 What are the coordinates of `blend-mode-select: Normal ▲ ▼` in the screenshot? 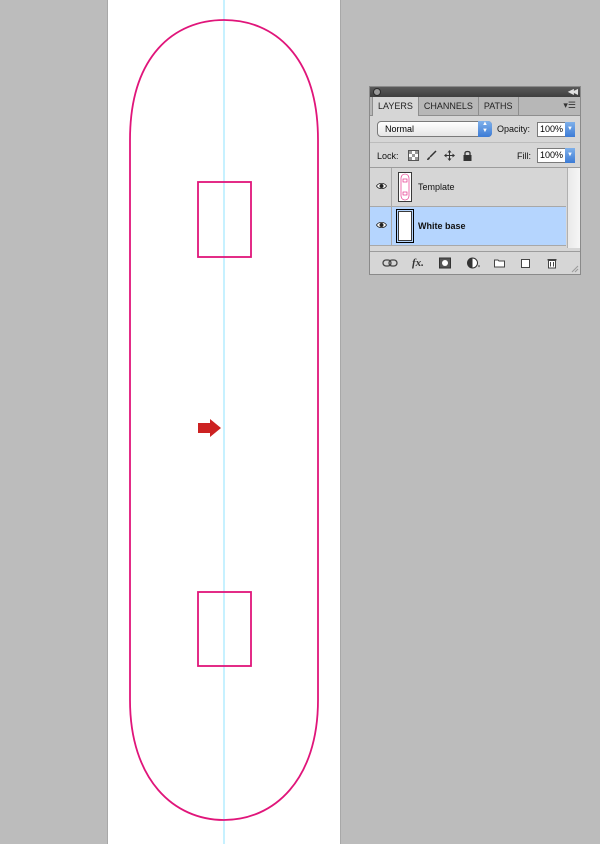 It's located at (434, 129).